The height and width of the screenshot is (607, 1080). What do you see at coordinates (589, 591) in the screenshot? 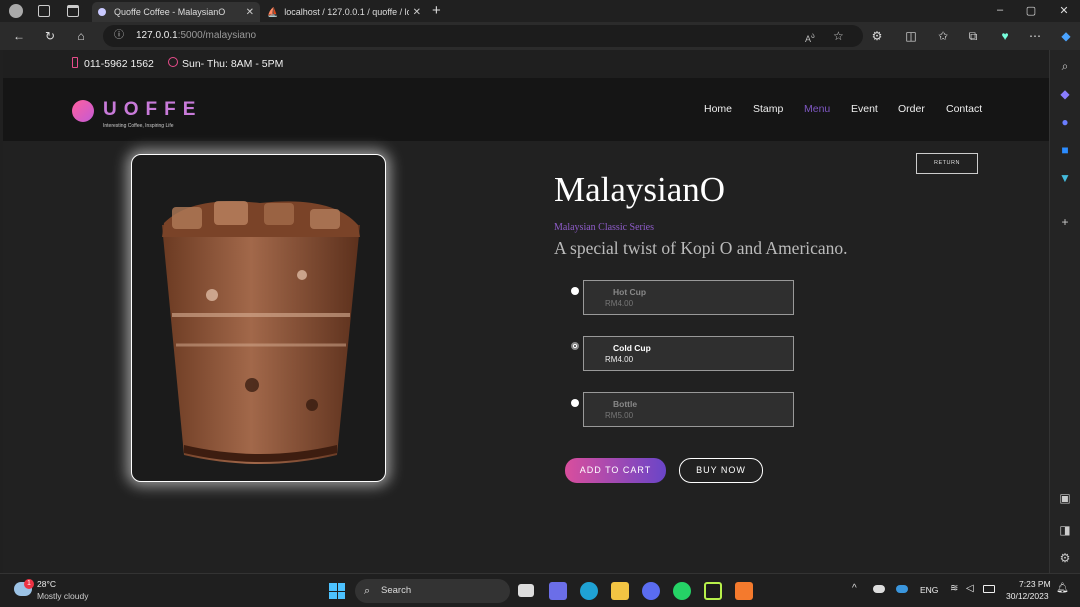
I see `edge-icon` at bounding box center [589, 591].